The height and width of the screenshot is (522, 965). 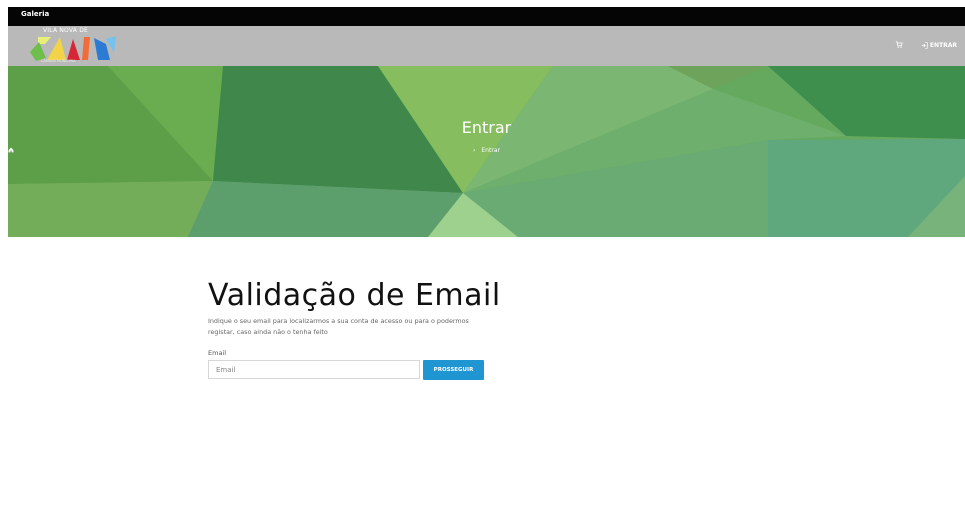 I want to click on login-icon, so click(x=924, y=45).